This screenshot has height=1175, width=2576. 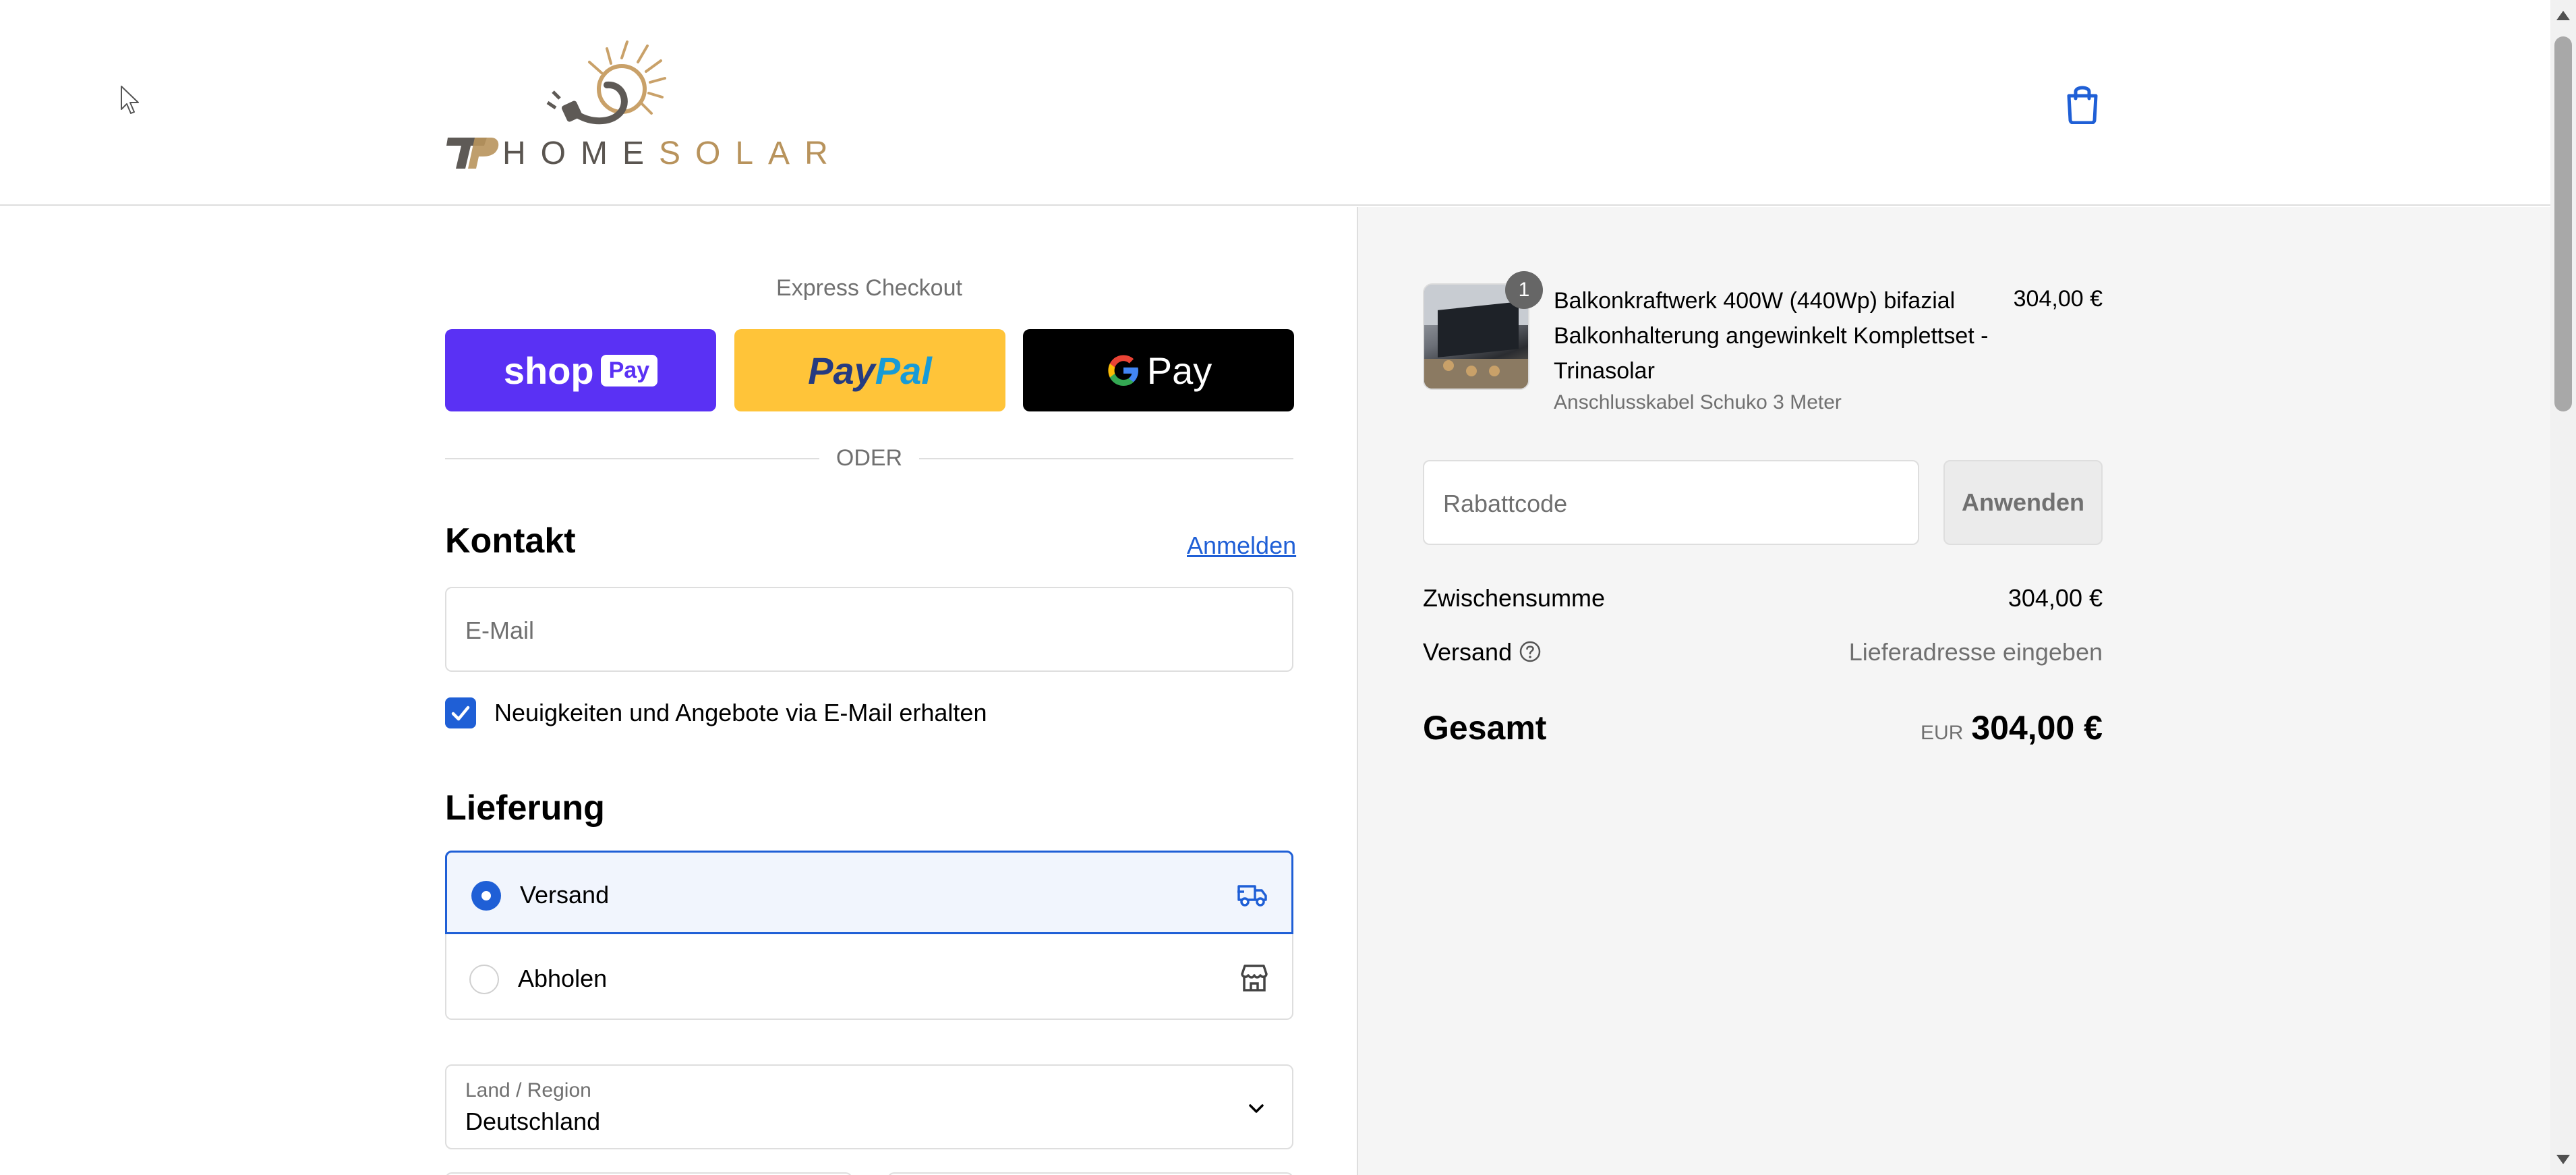 What do you see at coordinates (2082, 104) in the screenshot?
I see `shopping-bag-icon` at bounding box center [2082, 104].